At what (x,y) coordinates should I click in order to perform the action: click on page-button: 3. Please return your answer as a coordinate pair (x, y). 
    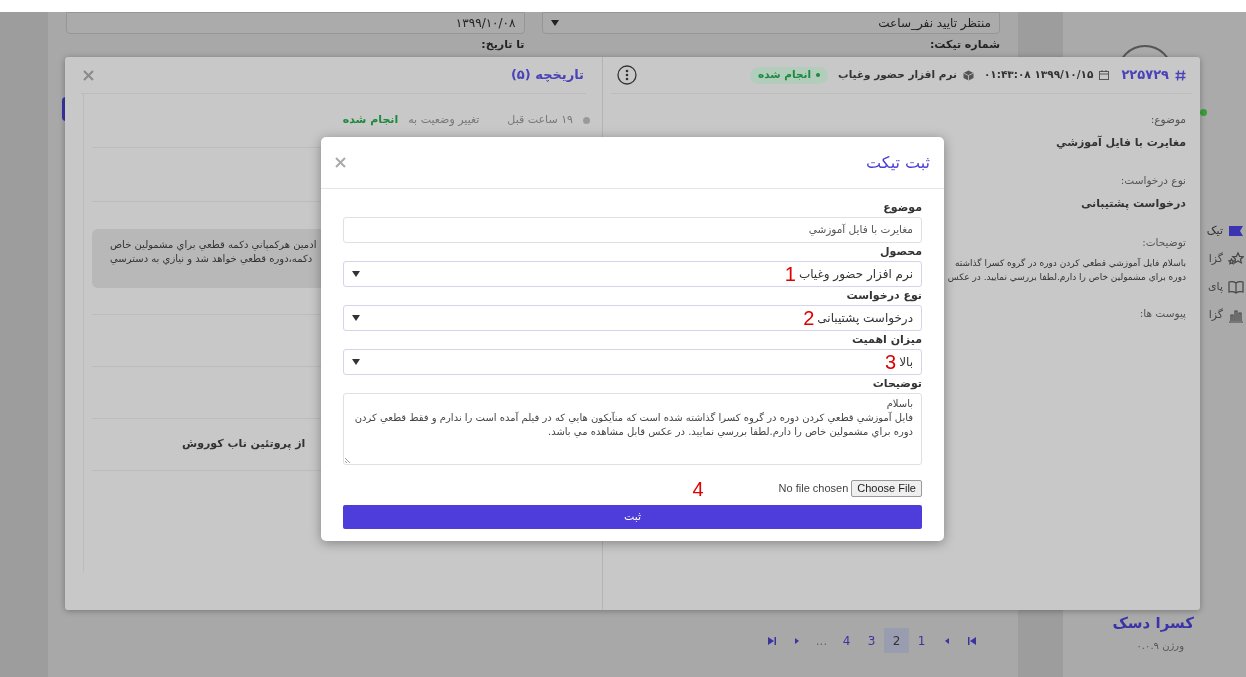
    Looking at the image, I should click on (871, 640).